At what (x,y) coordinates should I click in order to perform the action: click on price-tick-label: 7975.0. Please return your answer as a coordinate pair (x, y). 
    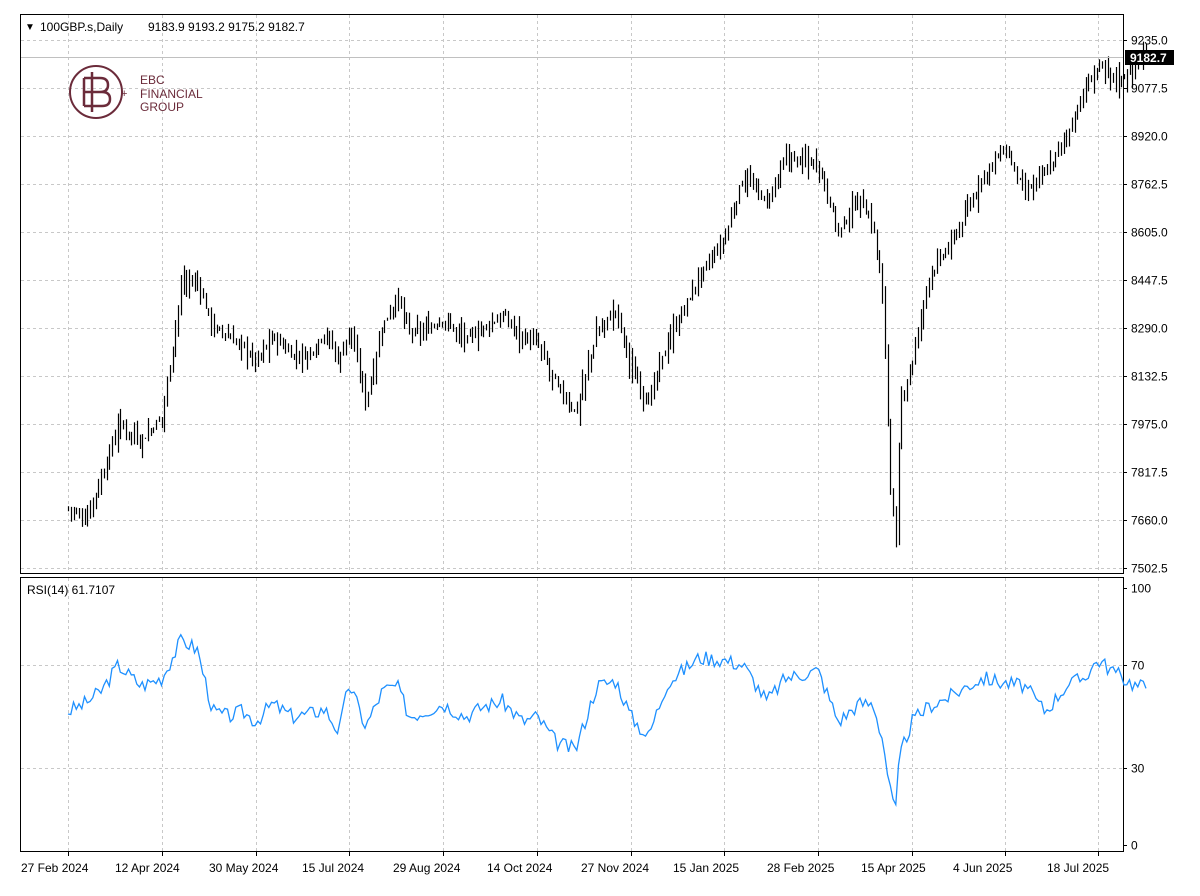
    Looking at the image, I should click on (1149, 425).